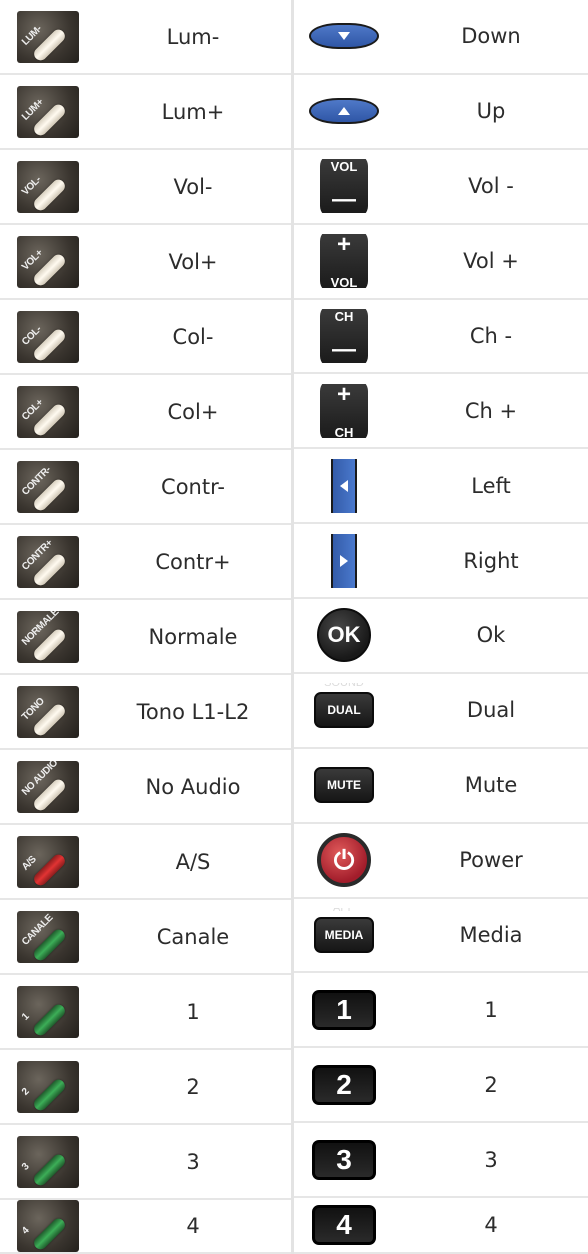 This screenshot has height=1254, width=588. Describe the element at coordinates (25, 1091) in the screenshot. I see `key-legend: 2` at that location.